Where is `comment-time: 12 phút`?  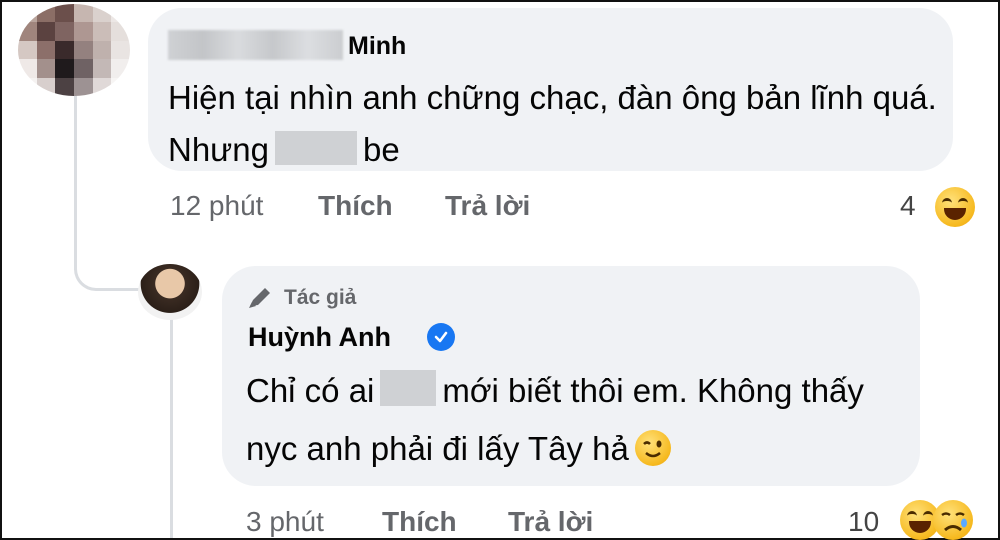 comment-time: 12 phút is located at coordinates (216, 206).